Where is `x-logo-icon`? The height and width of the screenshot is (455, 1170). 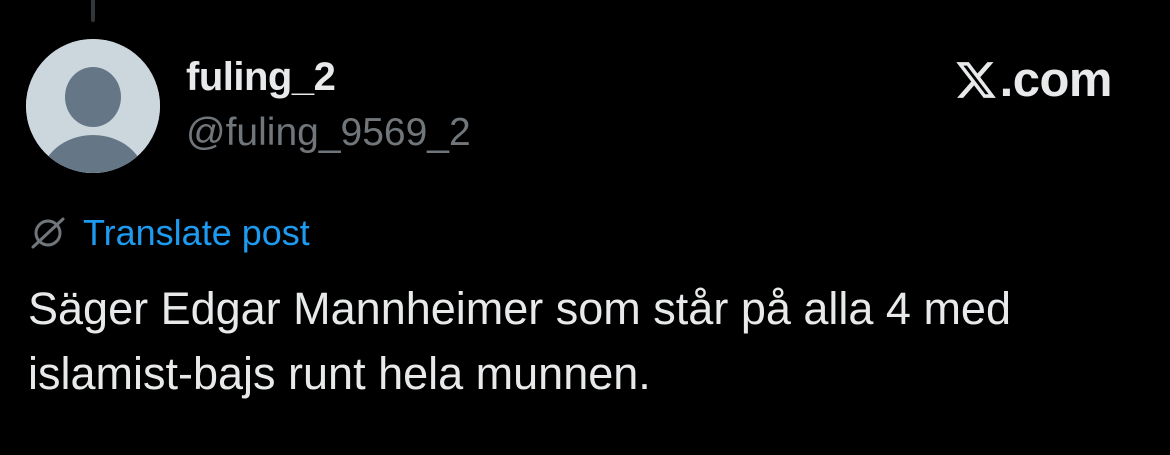
x-logo-icon is located at coordinates (975, 80).